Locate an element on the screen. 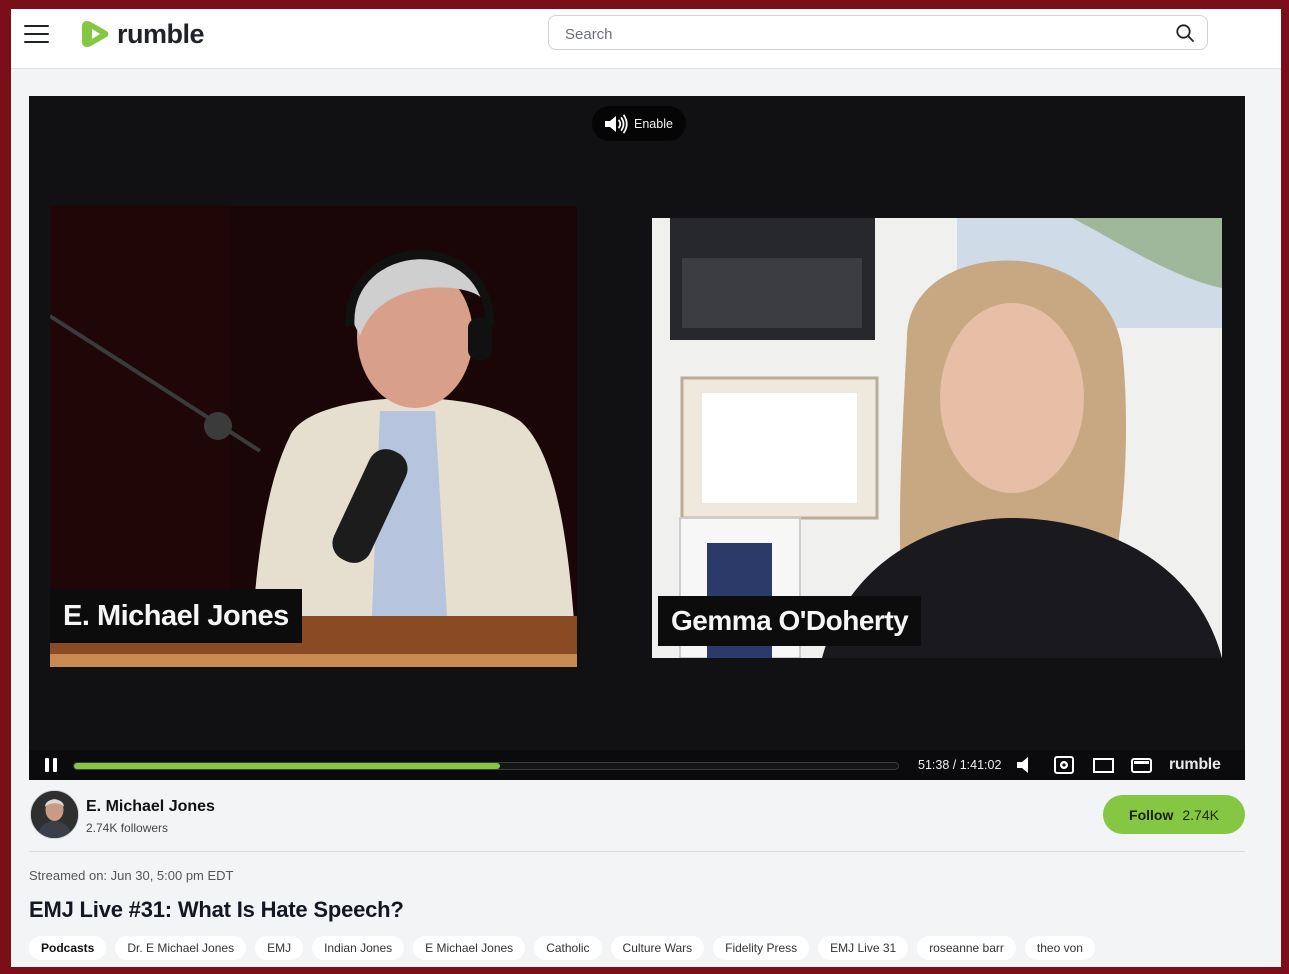  tag-dr-e-michael-jones: Dr. E Michael Jones is located at coordinates (181, 948).